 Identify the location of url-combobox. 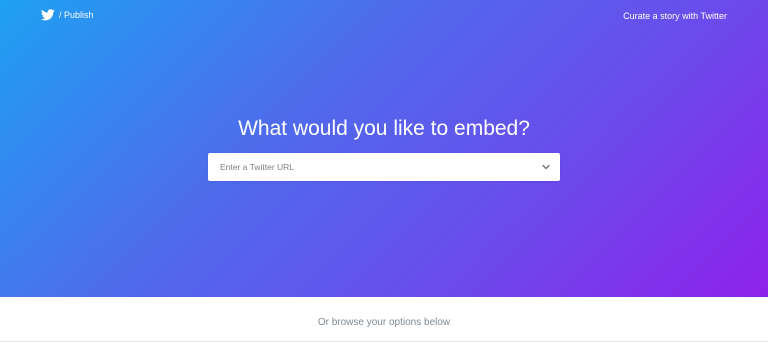
(384, 167).